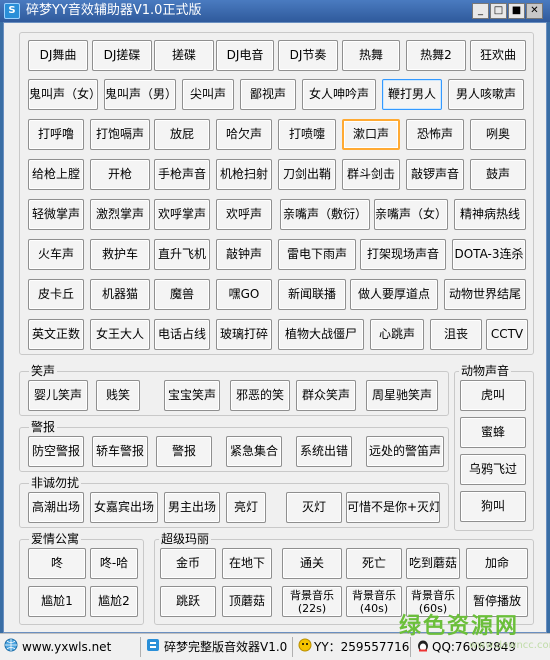 This screenshot has width=550, height=660. I want to click on sound-button: 哈欠声, so click(244, 134).